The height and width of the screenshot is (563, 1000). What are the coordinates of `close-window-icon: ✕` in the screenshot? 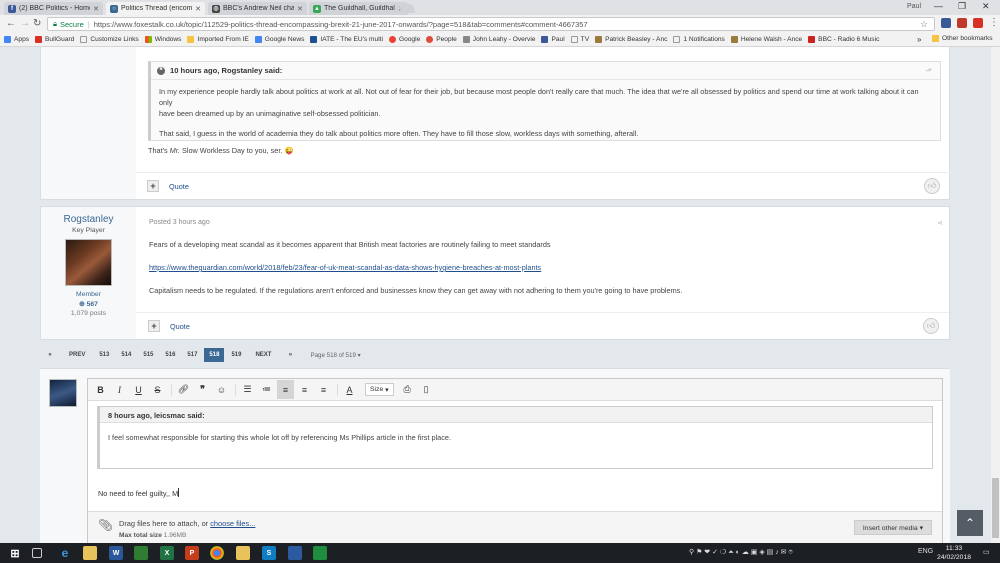 It's located at (986, 6).